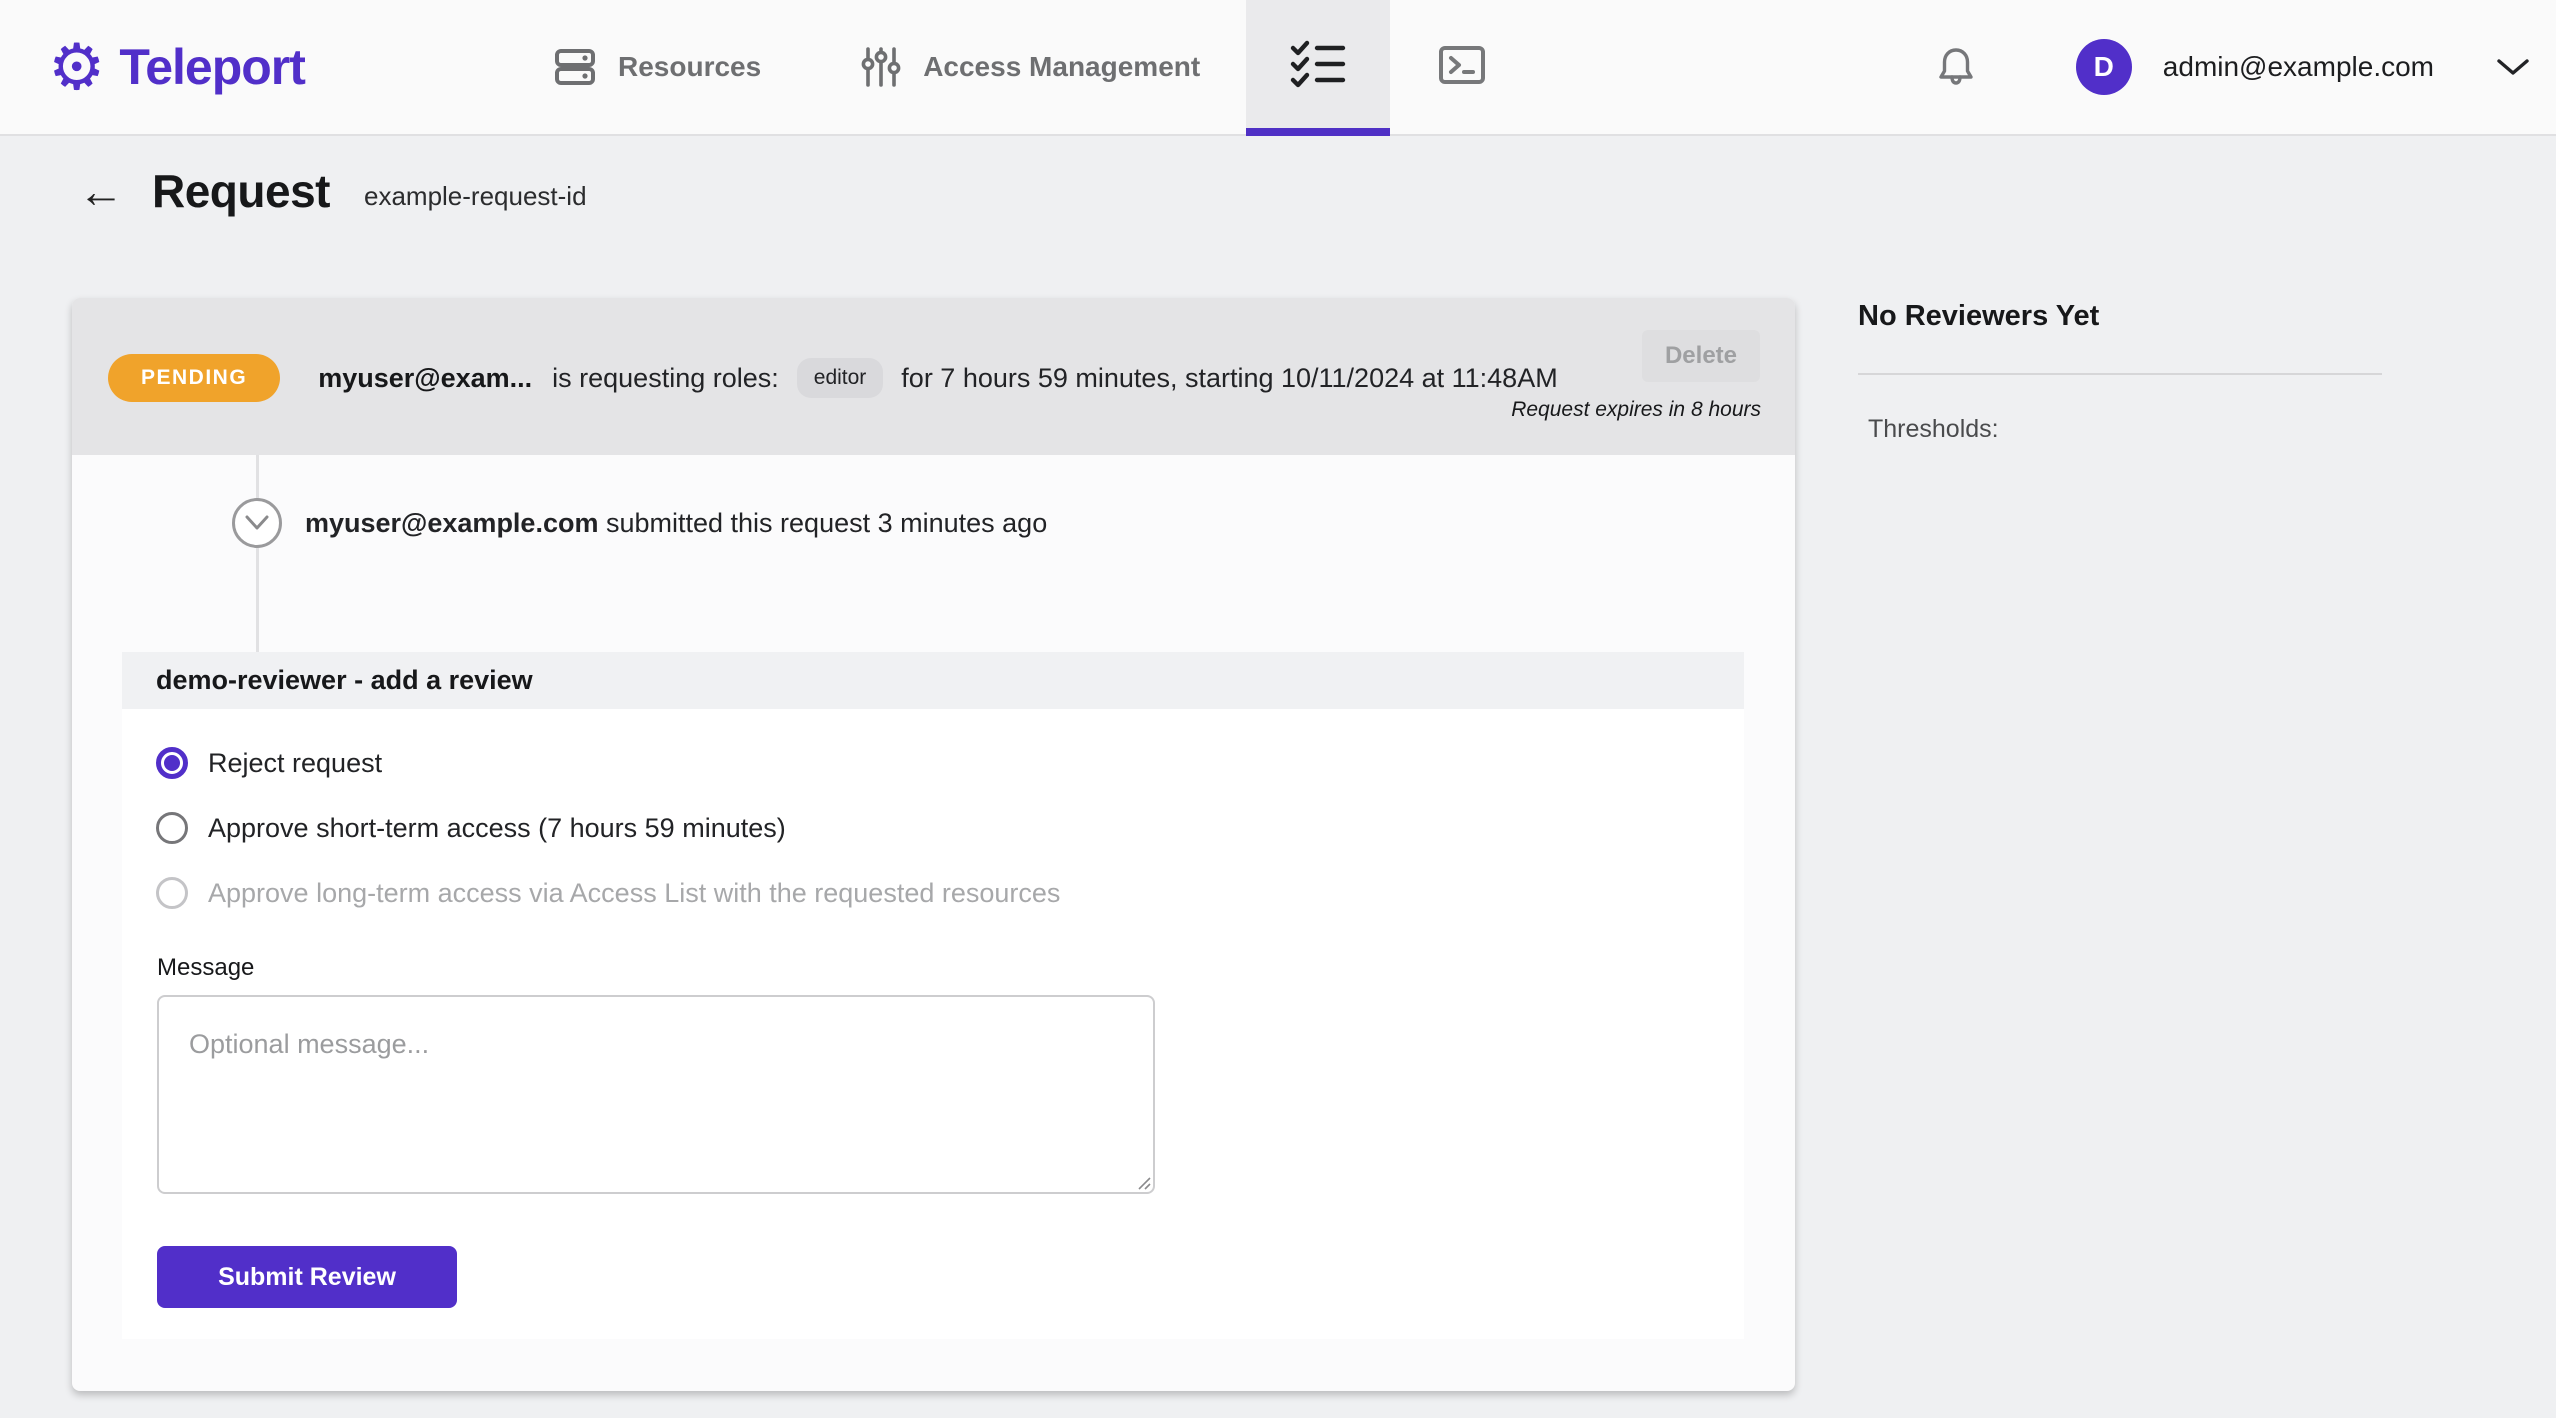  I want to click on teleport-logo: ⚙ Teleport, so click(177, 67).